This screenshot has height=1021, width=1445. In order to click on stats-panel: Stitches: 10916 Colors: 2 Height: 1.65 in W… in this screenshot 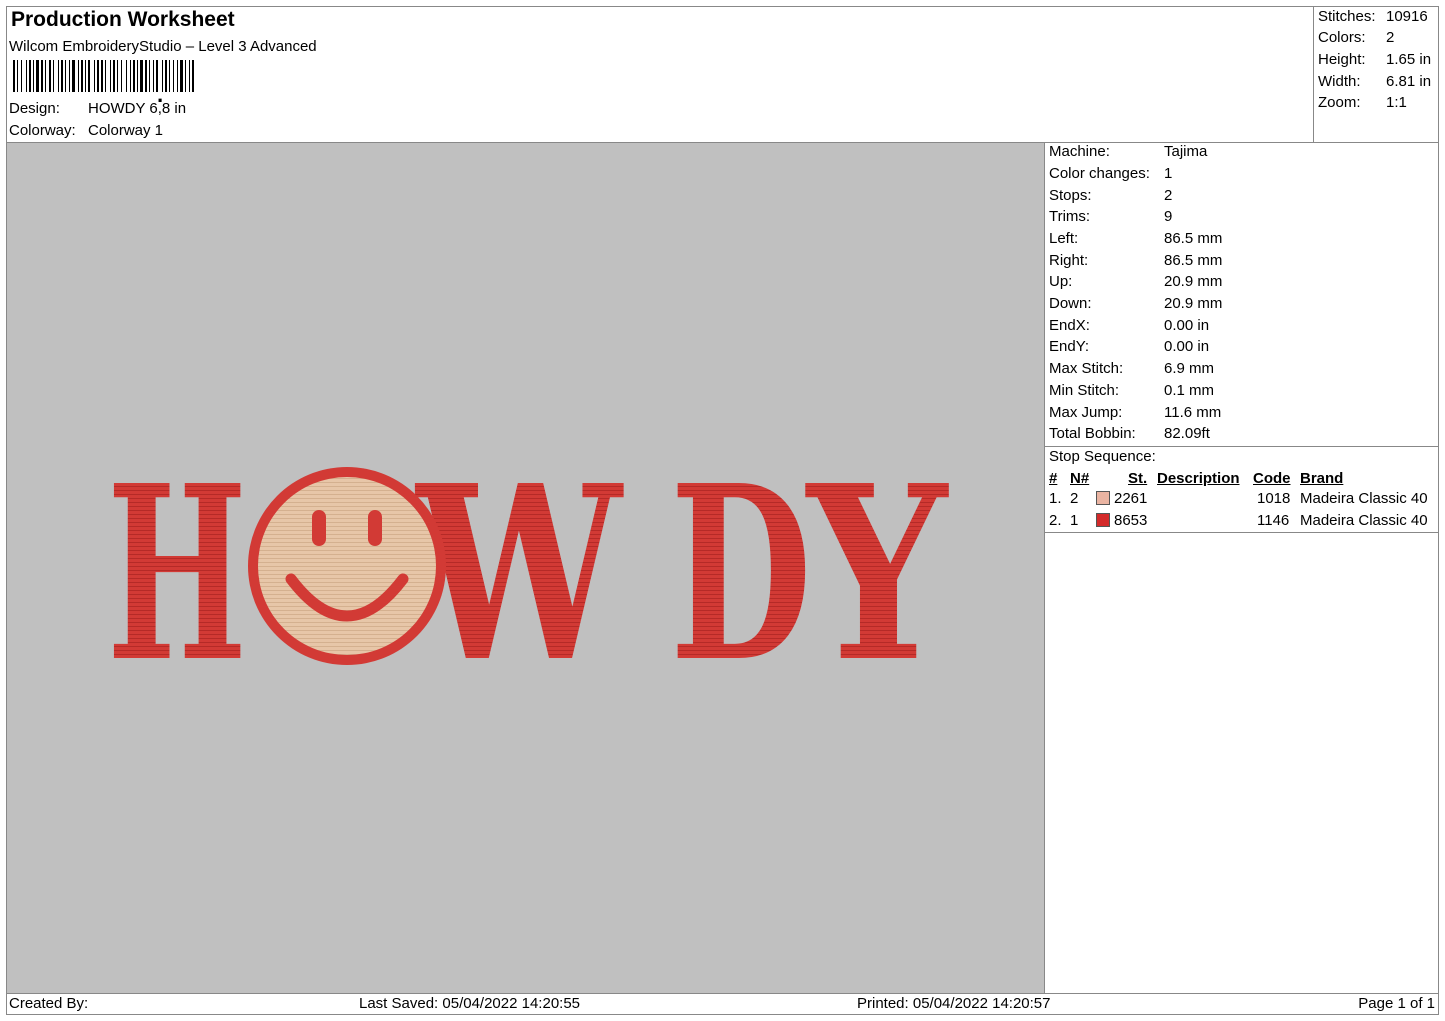, I will do `click(1376, 74)`.